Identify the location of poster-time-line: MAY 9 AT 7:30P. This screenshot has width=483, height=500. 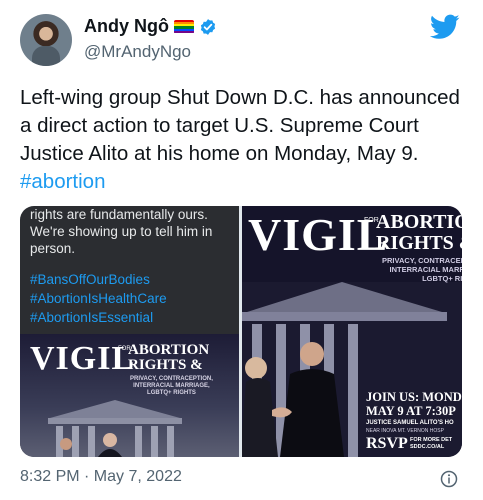
(411, 411).